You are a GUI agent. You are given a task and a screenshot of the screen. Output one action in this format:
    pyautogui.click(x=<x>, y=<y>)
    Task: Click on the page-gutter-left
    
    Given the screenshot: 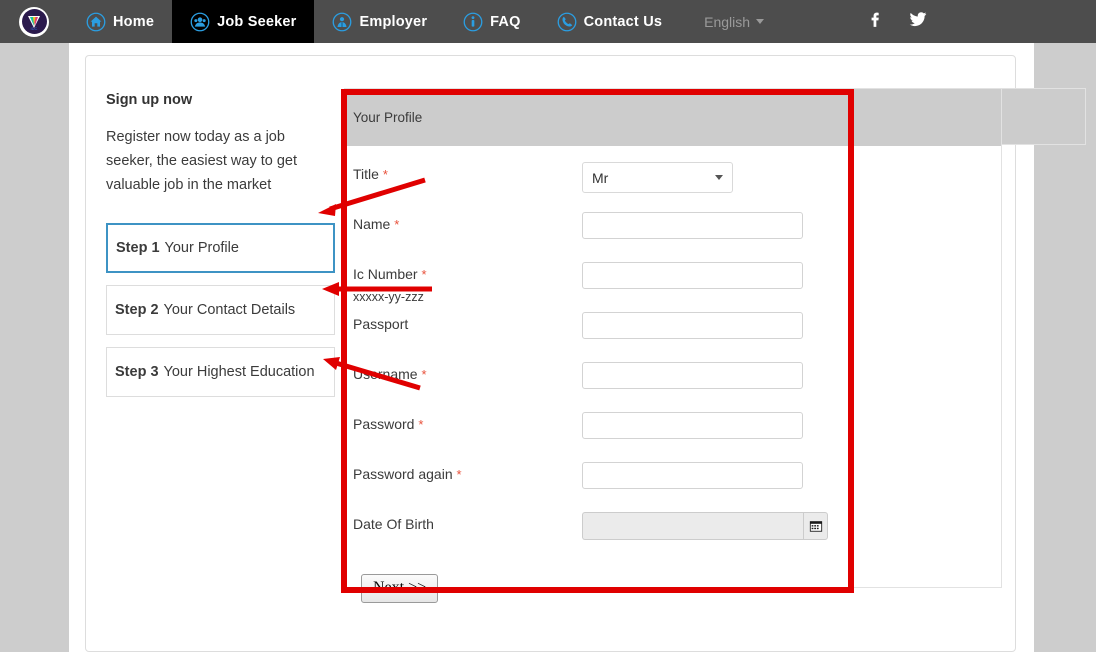 What is the action you would take?
    pyautogui.click(x=34, y=347)
    